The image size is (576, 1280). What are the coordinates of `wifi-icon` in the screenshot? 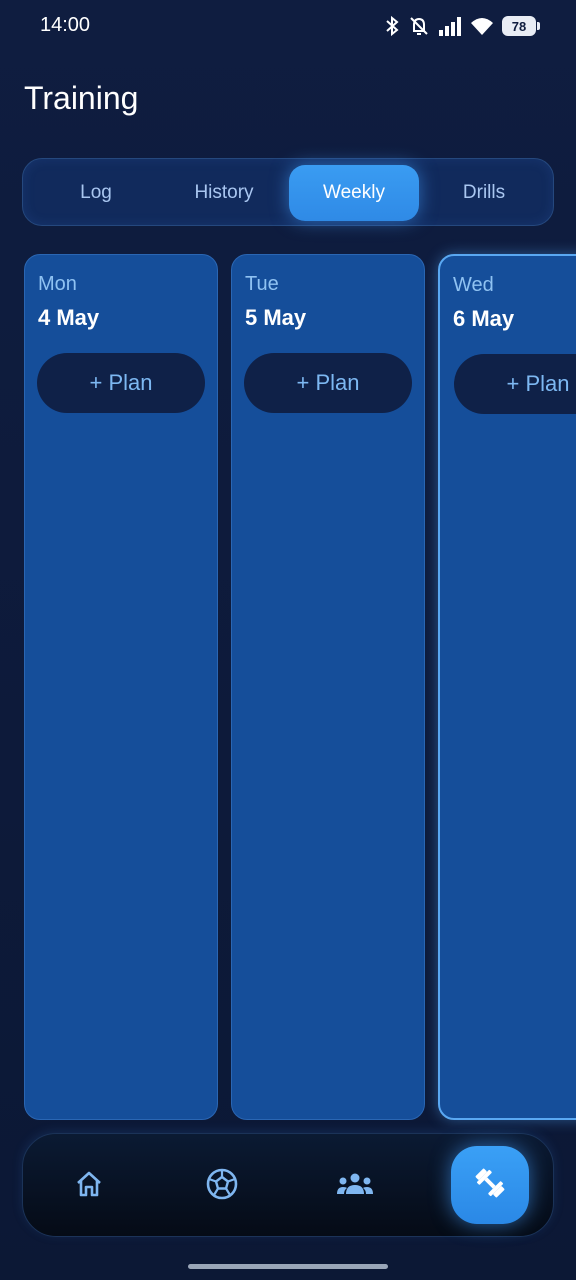 It's located at (482, 26).